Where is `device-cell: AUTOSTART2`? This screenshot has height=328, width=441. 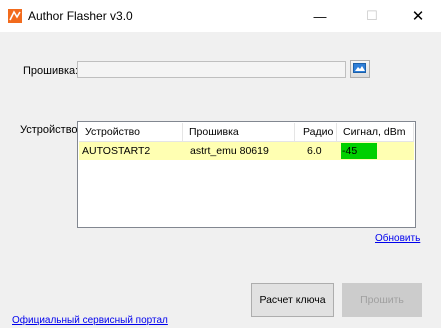
device-cell: AUTOSTART2 is located at coordinates (116, 151).